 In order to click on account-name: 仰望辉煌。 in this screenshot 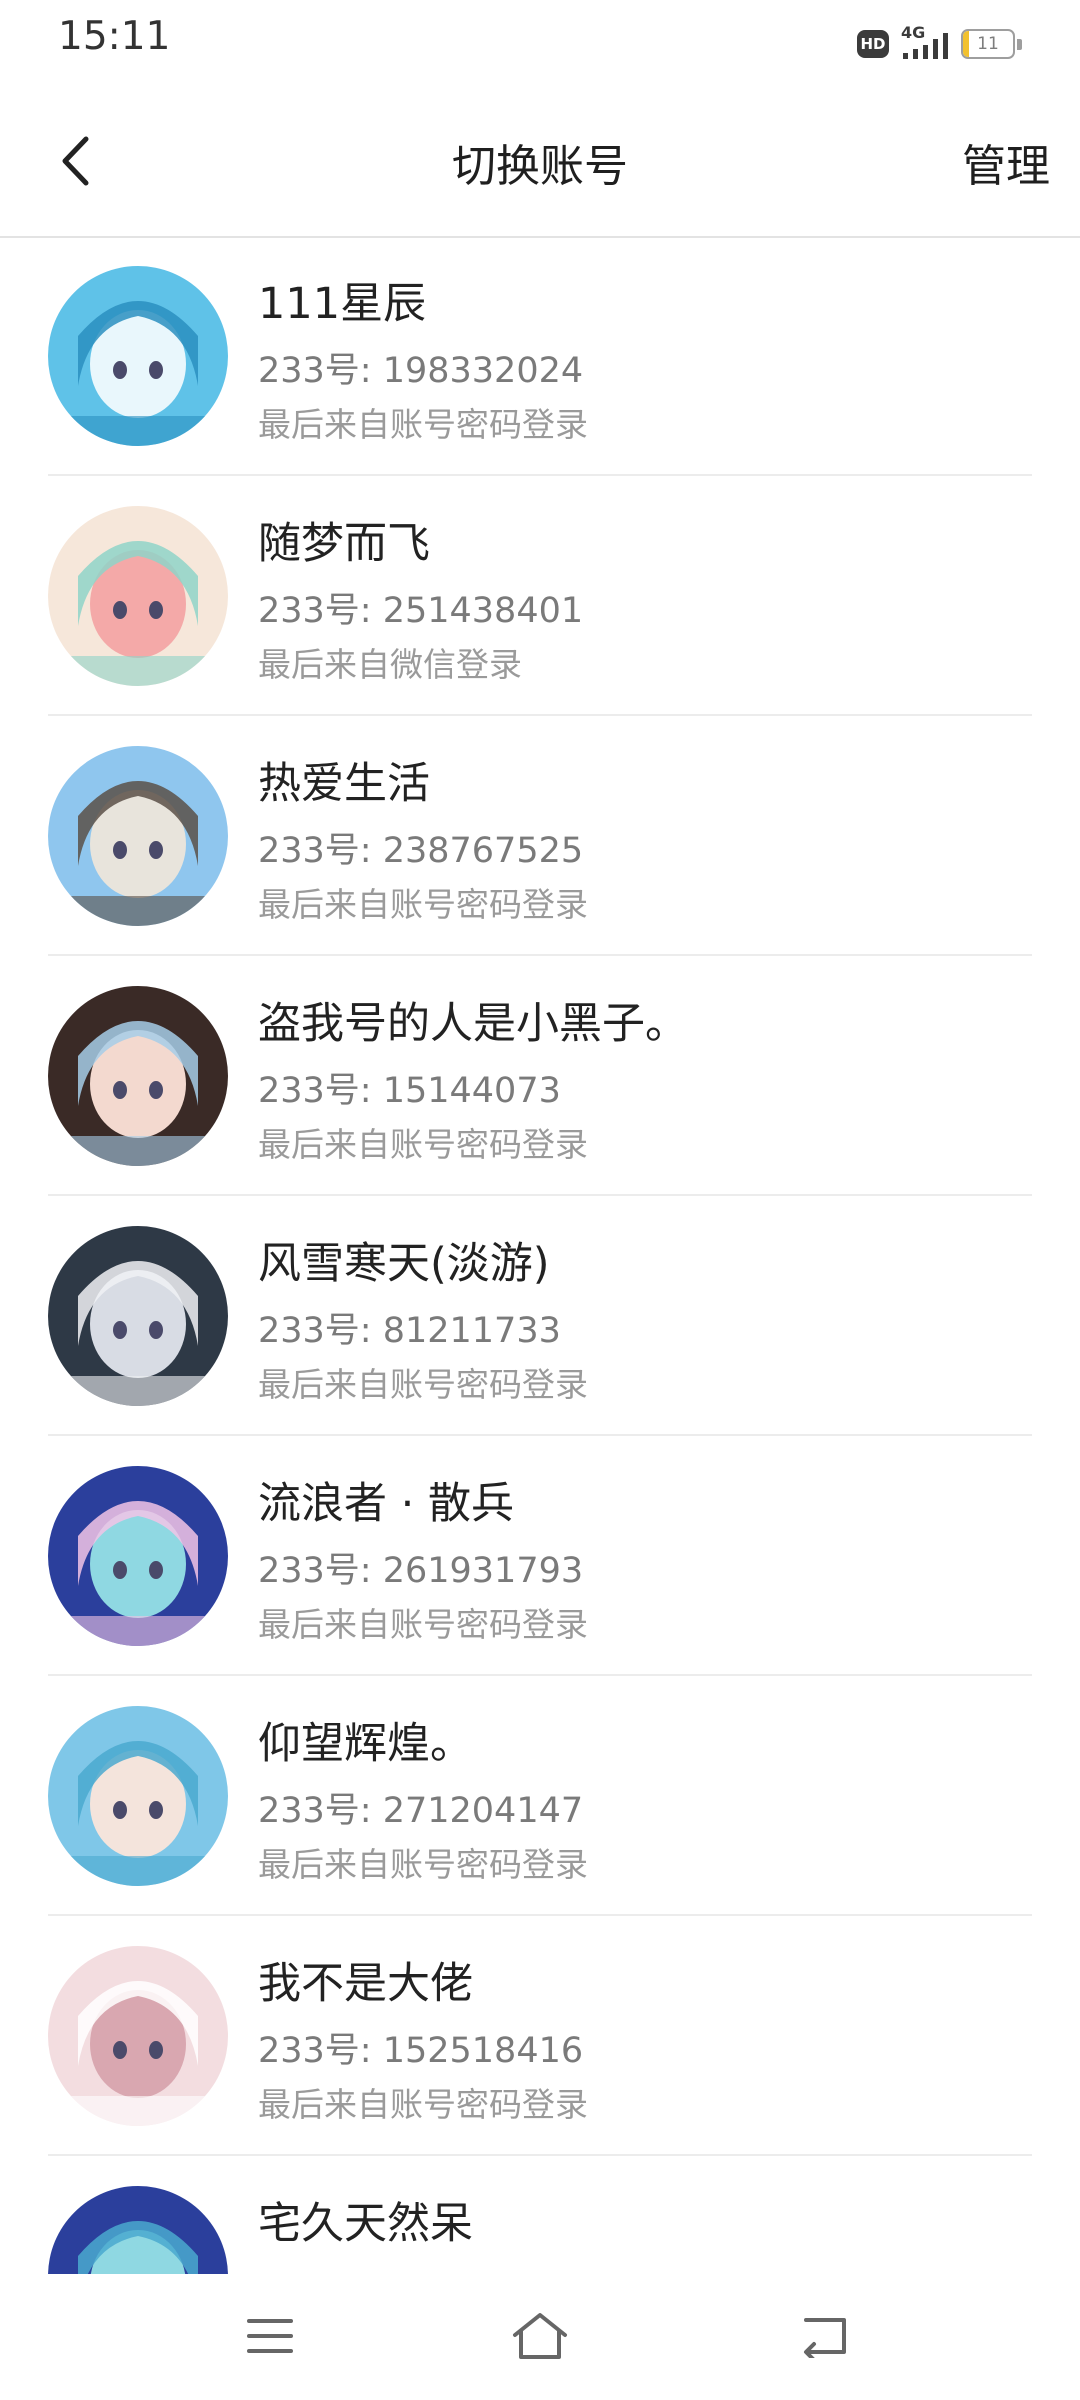, I will do `click(365, 1744)`.